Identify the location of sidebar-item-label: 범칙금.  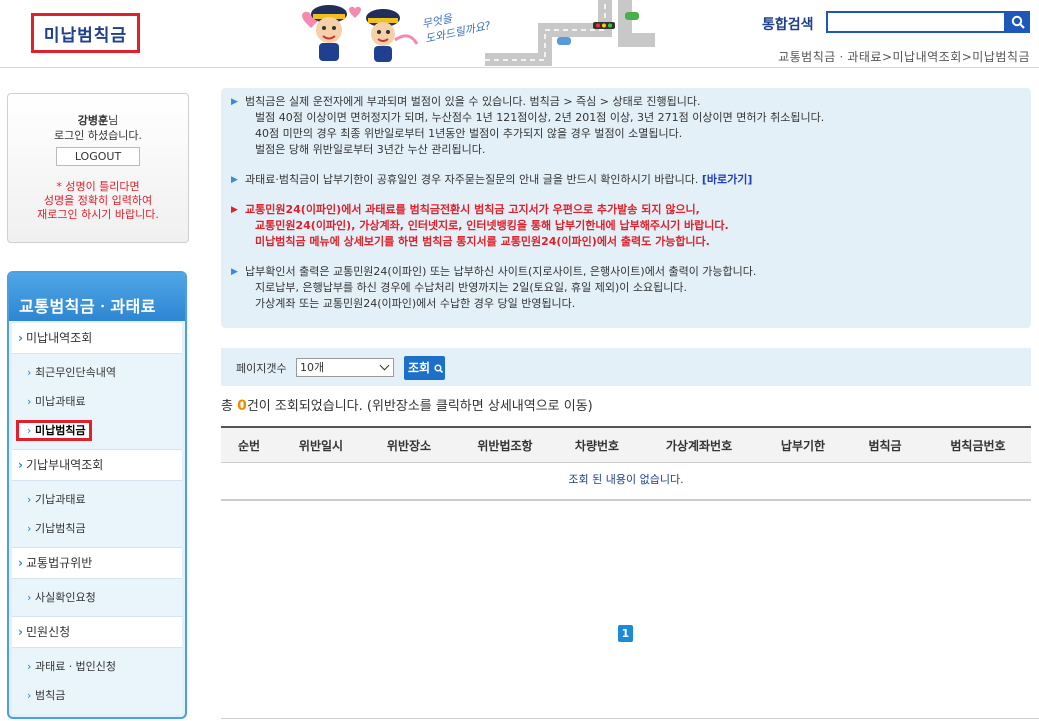
(50, 695).